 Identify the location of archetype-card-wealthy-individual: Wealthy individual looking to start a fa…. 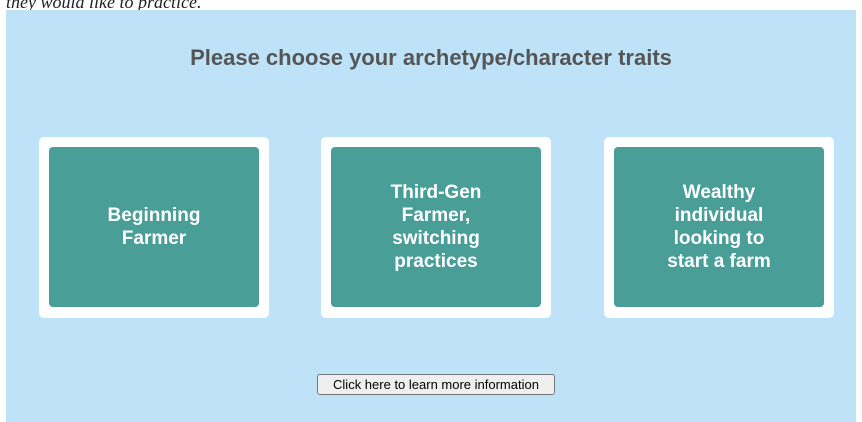
(719, 227).